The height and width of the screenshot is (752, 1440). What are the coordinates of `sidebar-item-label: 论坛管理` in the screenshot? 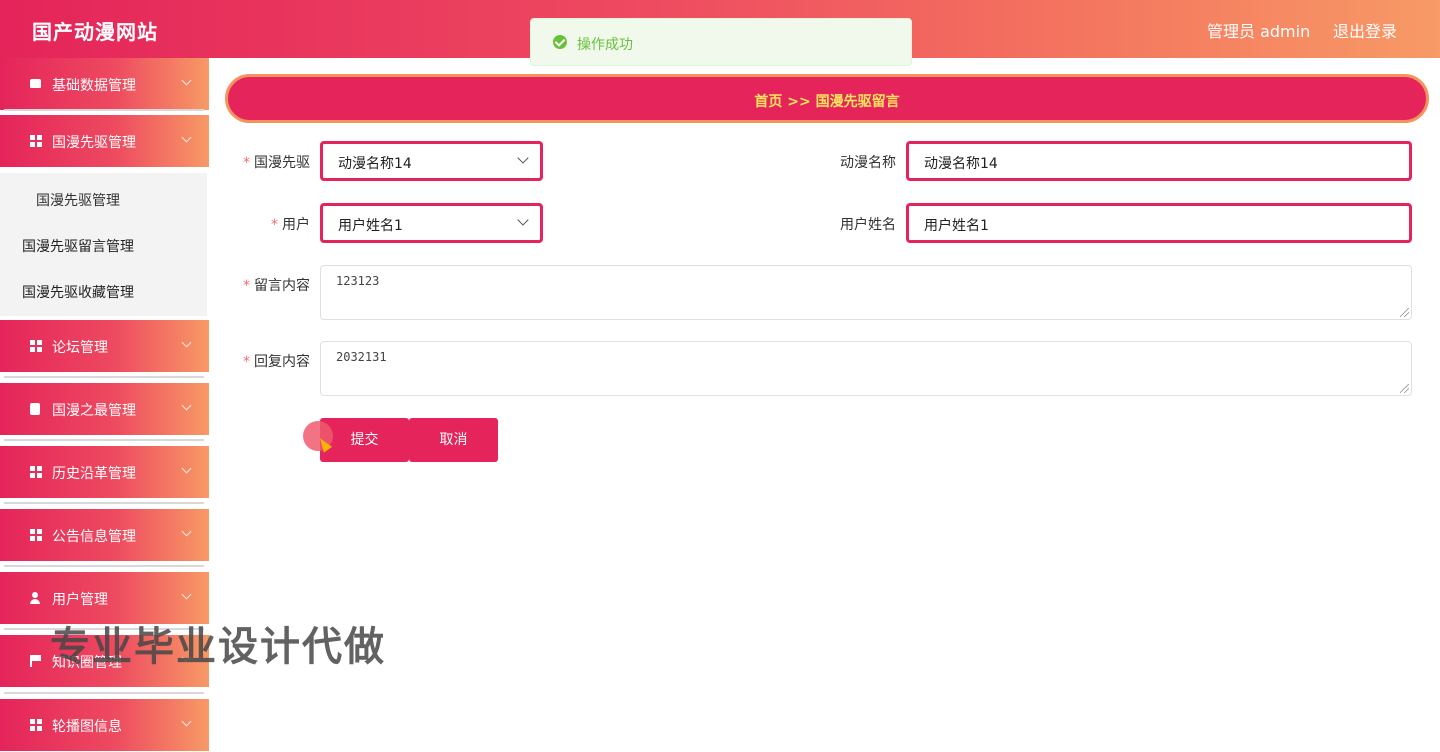 It's located at (80, 348).